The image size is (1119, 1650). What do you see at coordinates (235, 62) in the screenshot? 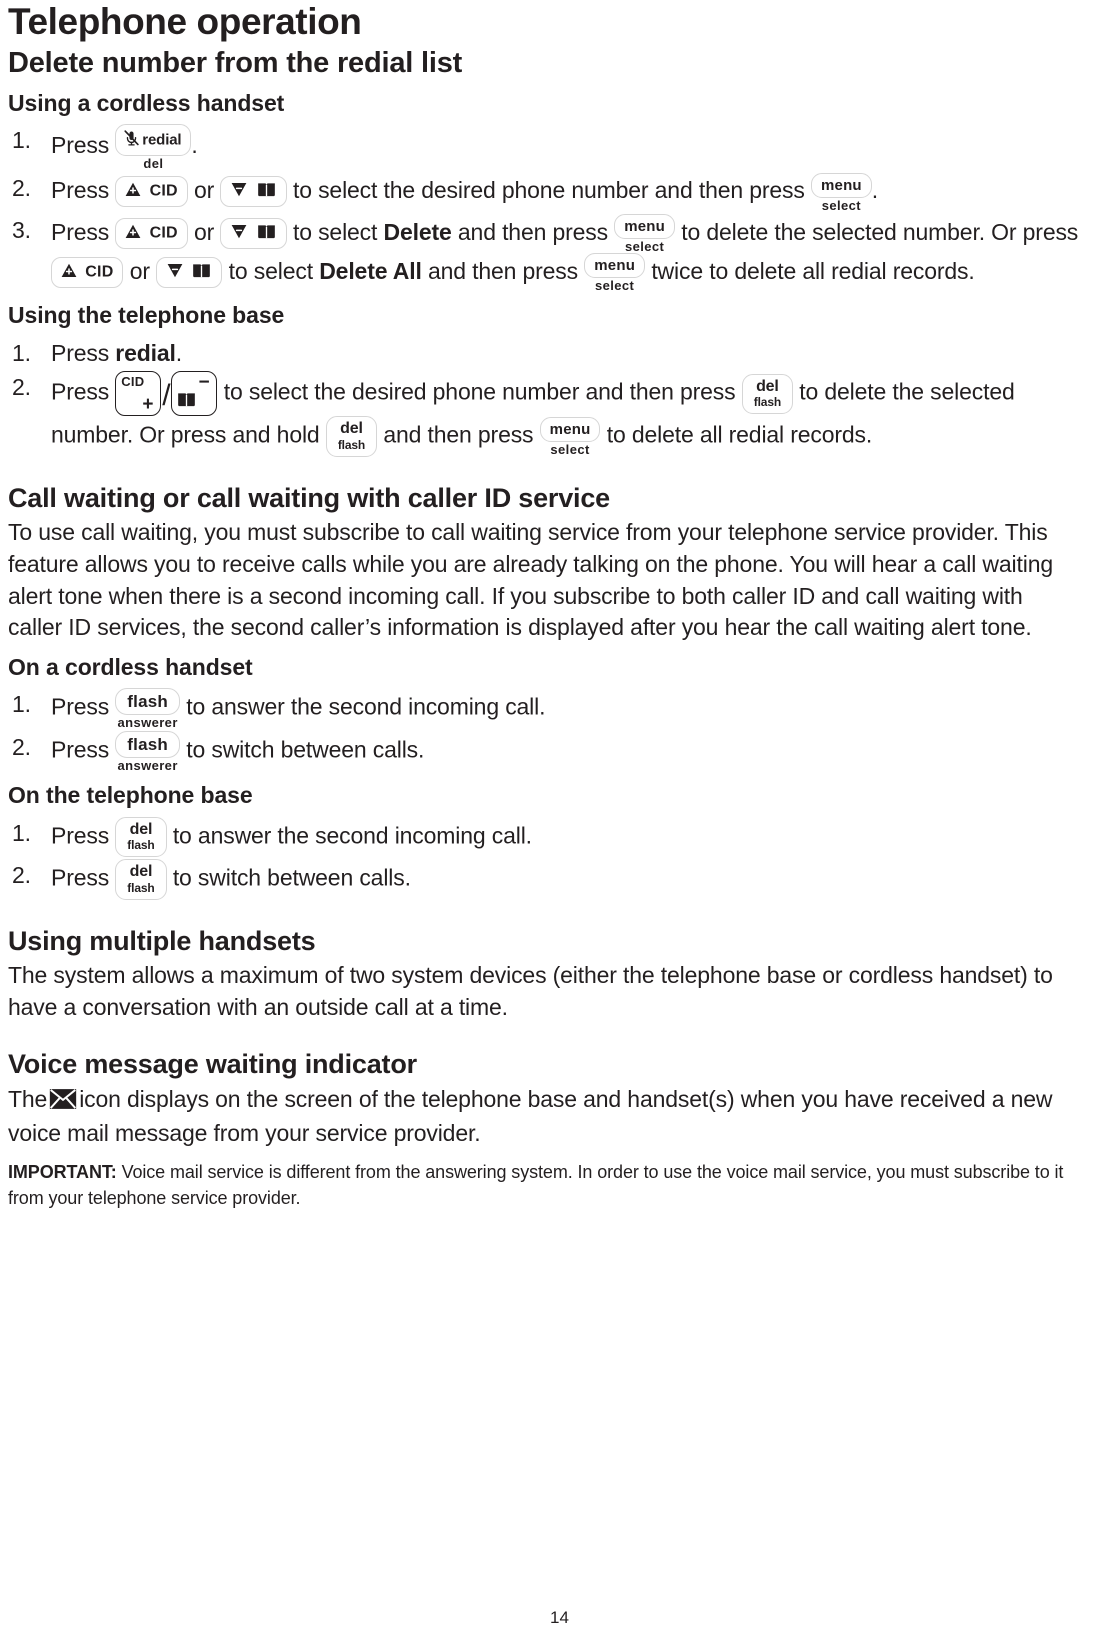
I see `section-title-delete-redial: Delete number from the redial list` at bounding box center [235, 62].